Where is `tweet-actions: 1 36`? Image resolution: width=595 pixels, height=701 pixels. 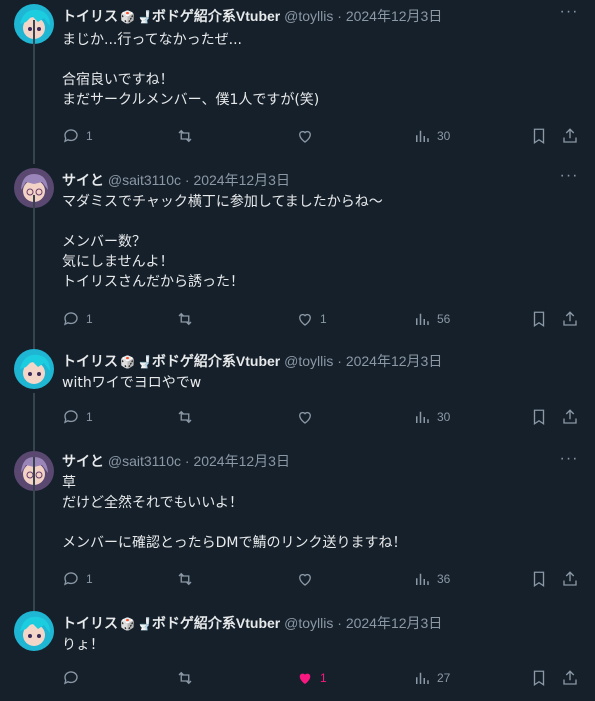
tweet-actions: 1 36 is located at coordinates (297, 579).